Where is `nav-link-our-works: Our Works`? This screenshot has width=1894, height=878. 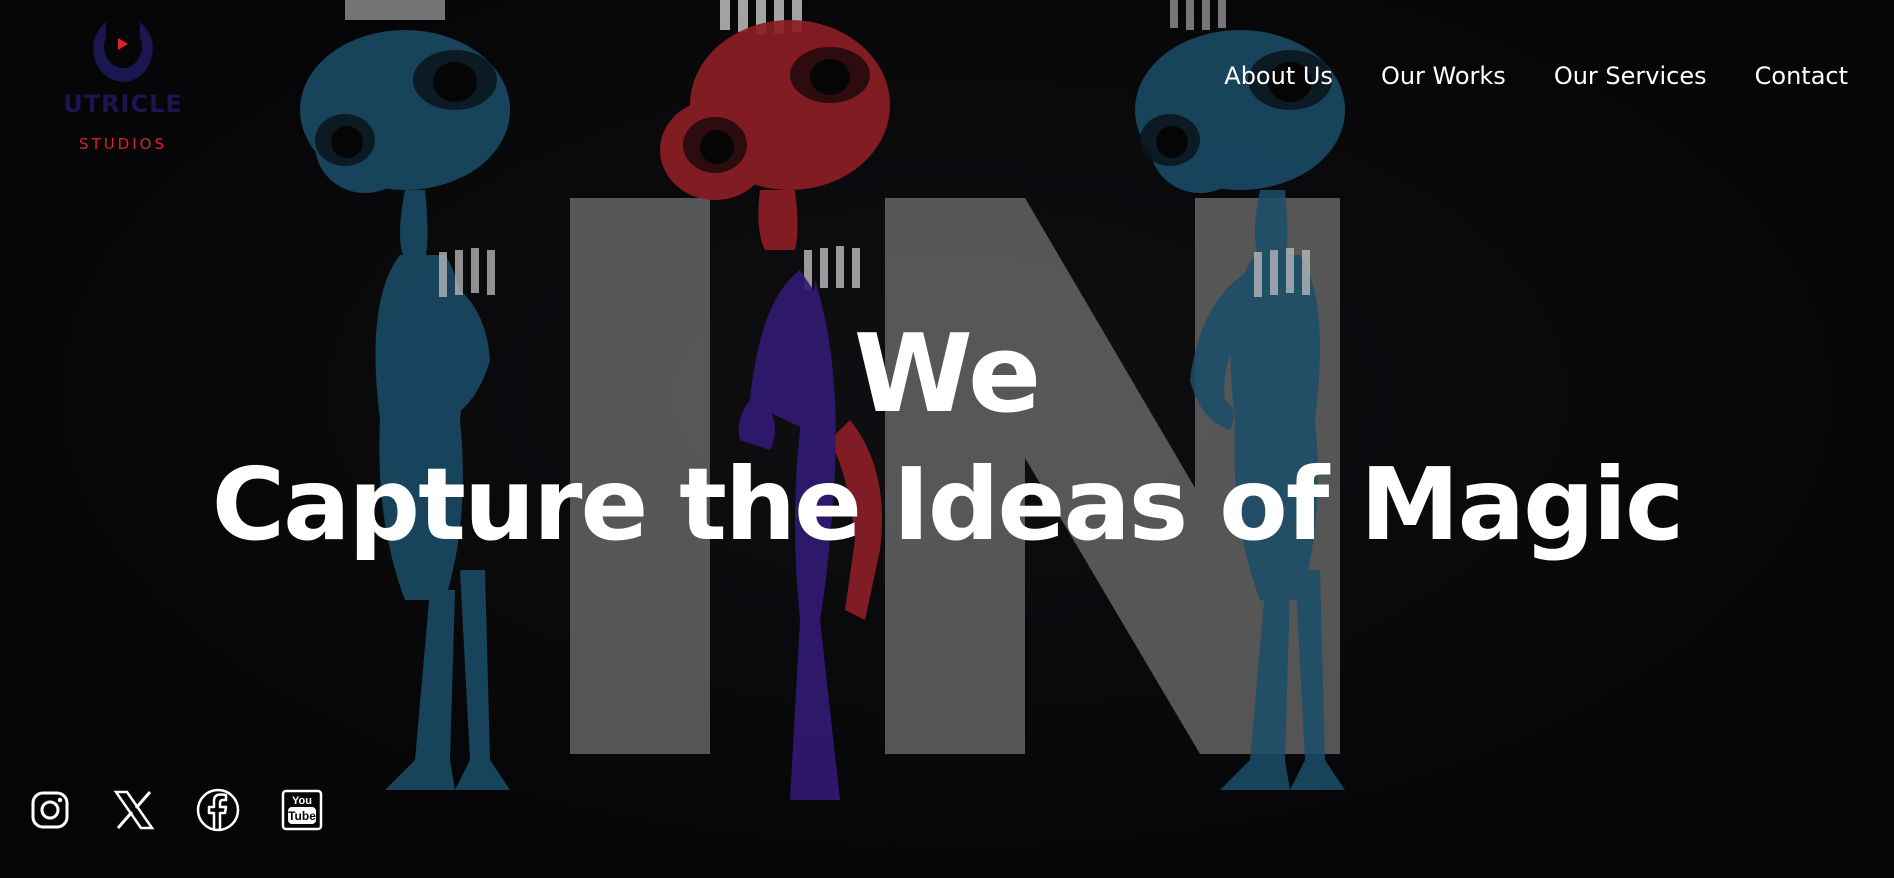 nav-link-our-works: Our Works is located at coordinates (1443, 76).